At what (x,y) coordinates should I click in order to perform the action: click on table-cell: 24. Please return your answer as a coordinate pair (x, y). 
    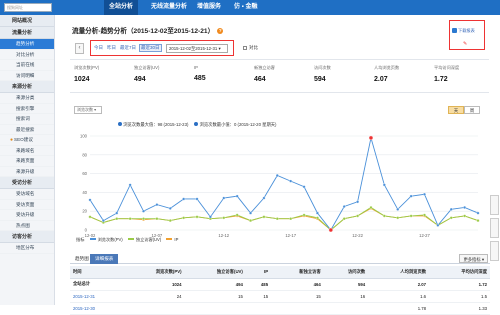
    Looking at the image, I should click on (154, 296).